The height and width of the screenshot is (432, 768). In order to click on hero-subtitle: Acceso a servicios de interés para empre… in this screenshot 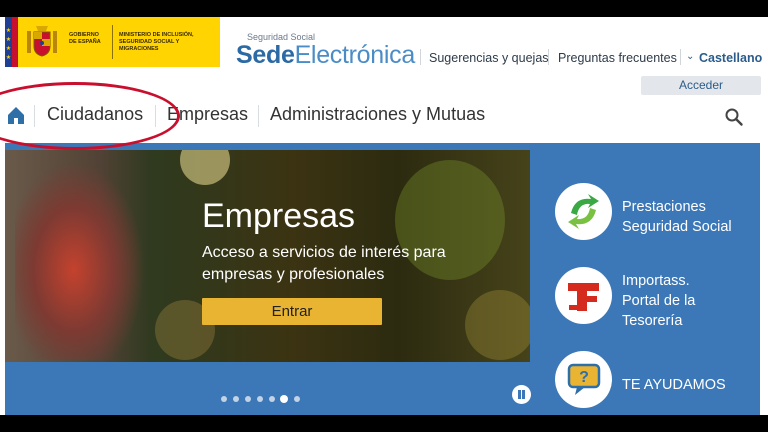, I will do `click(324, 263)`.